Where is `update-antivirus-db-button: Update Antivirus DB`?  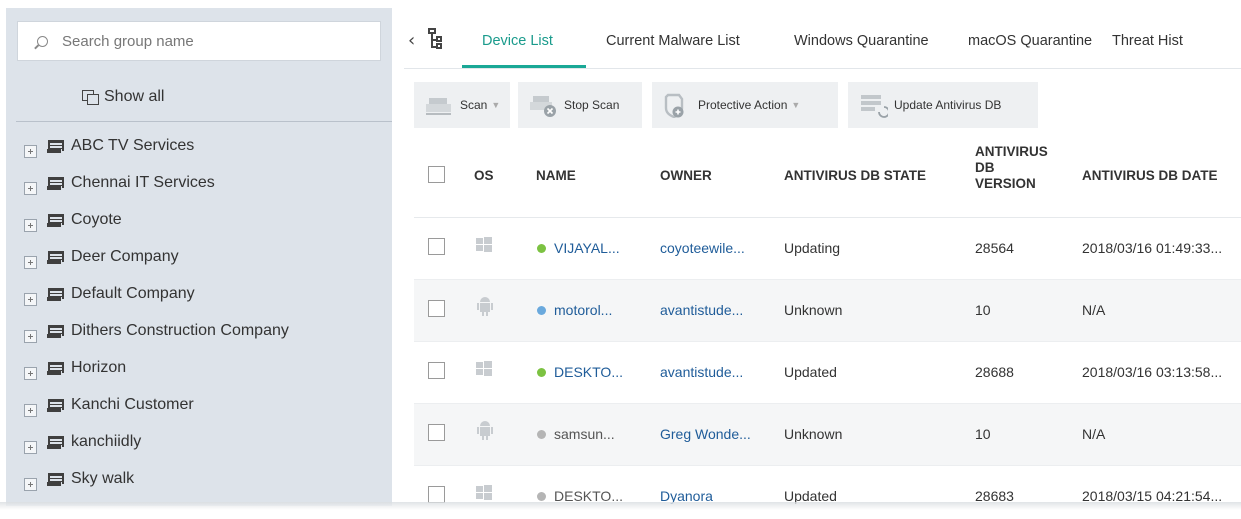 update-antivirus-db-button: Update Antivirus DB is located at coordinates (943, 105).